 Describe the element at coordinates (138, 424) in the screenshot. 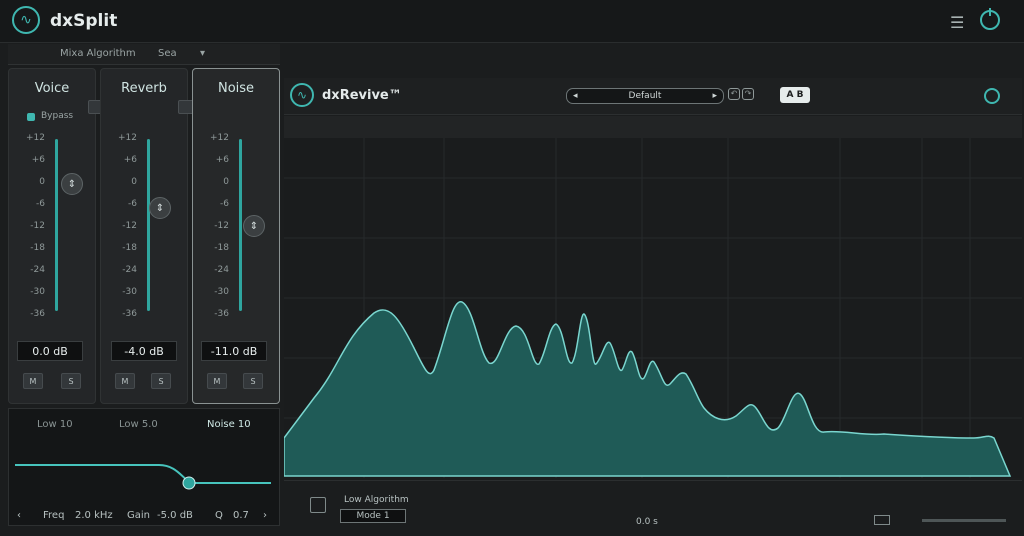

I see `tab-low-5: Low 5.0` at that location.